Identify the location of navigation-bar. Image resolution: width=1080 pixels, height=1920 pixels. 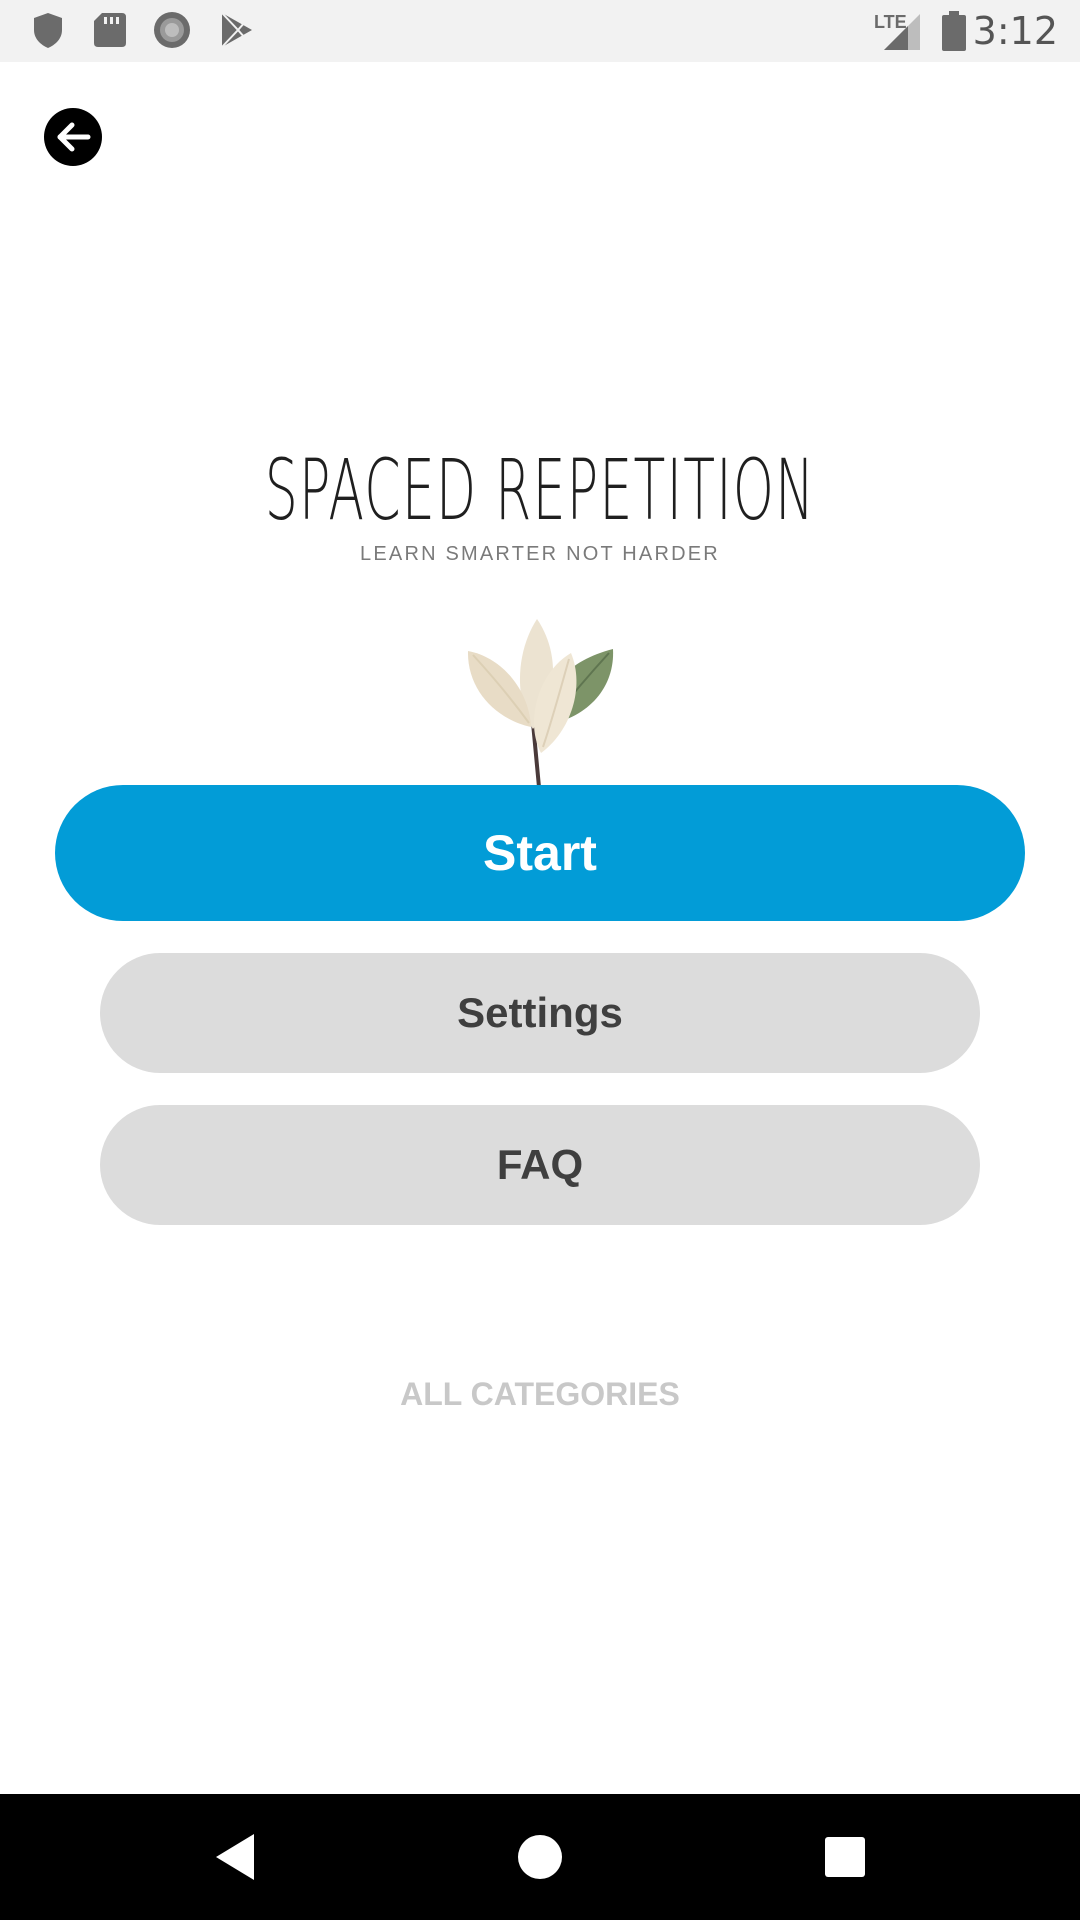
(540, 1857).